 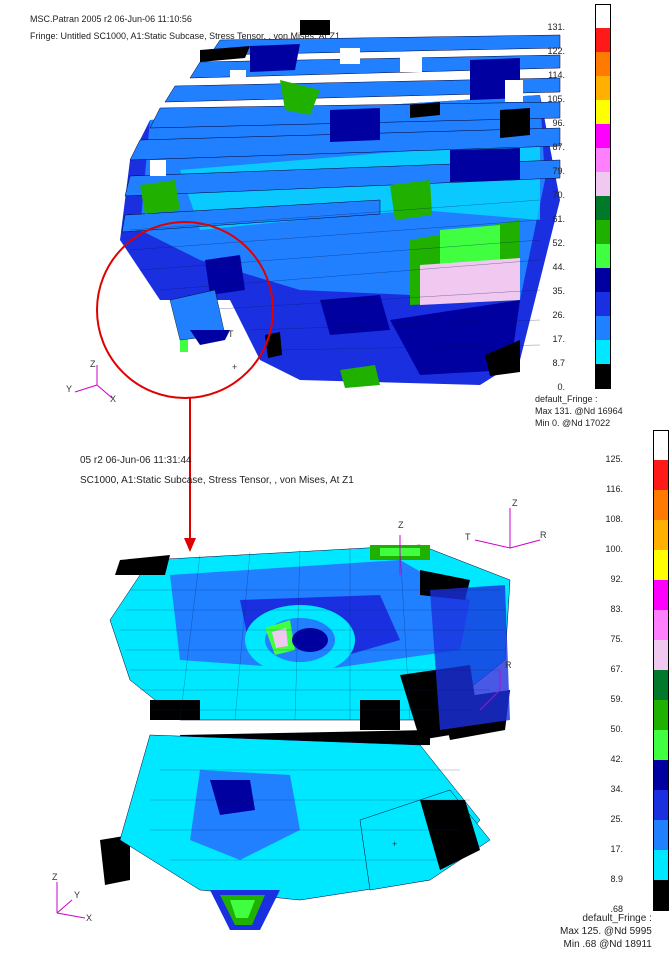 I want to click on bottom-legend-value: 125., so click(x=614, y=459).